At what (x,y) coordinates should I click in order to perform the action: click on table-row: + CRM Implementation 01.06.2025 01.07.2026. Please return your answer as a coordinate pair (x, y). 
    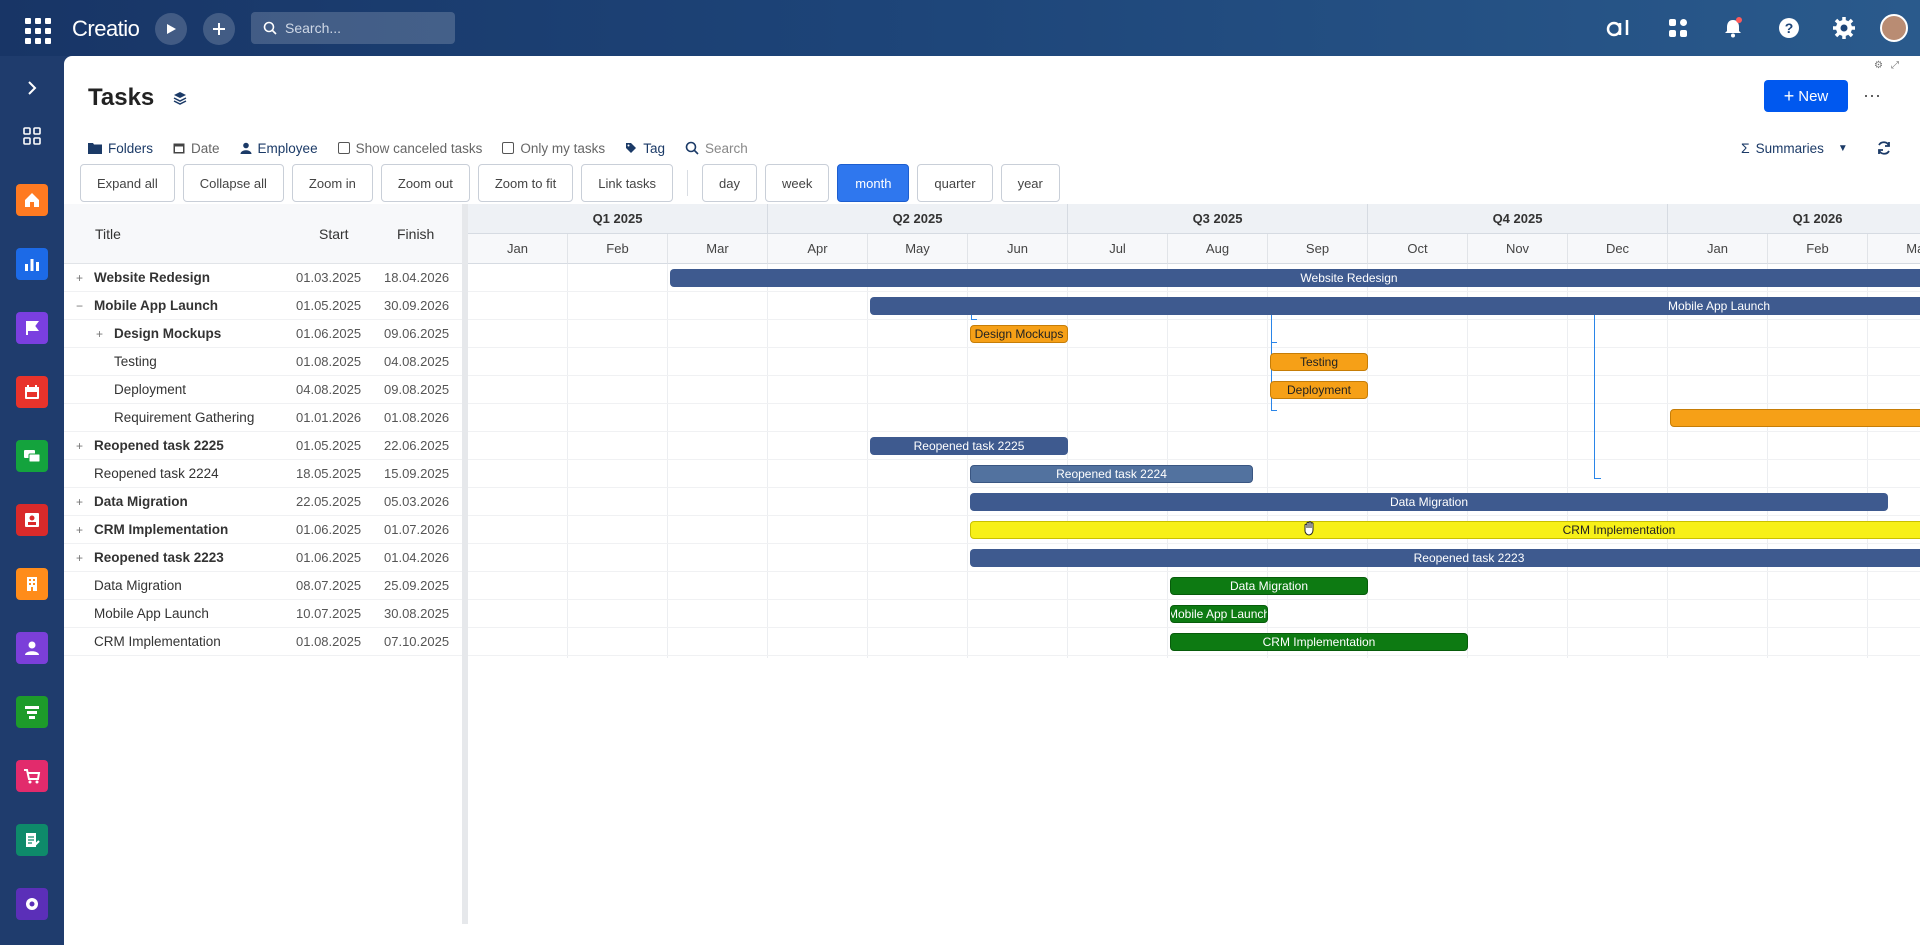
    Looking at the image, I should click on (264, 530).